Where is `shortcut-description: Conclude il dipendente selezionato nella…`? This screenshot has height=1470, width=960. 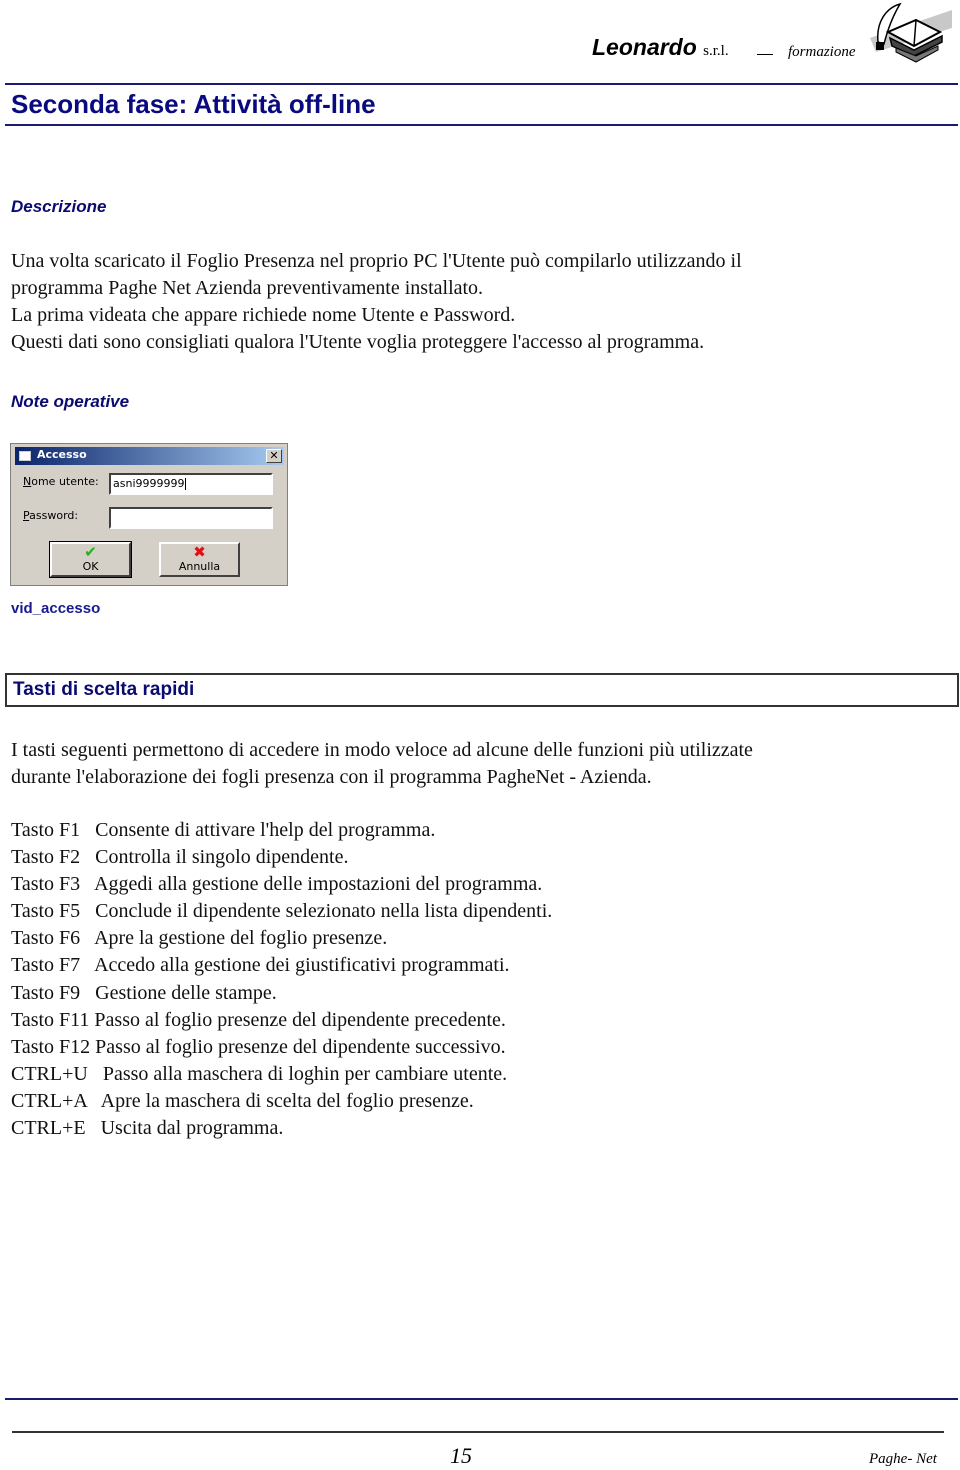 shortcut-description: Conclude il dipendente selezionato nella… is located at coordinates (324, 911).